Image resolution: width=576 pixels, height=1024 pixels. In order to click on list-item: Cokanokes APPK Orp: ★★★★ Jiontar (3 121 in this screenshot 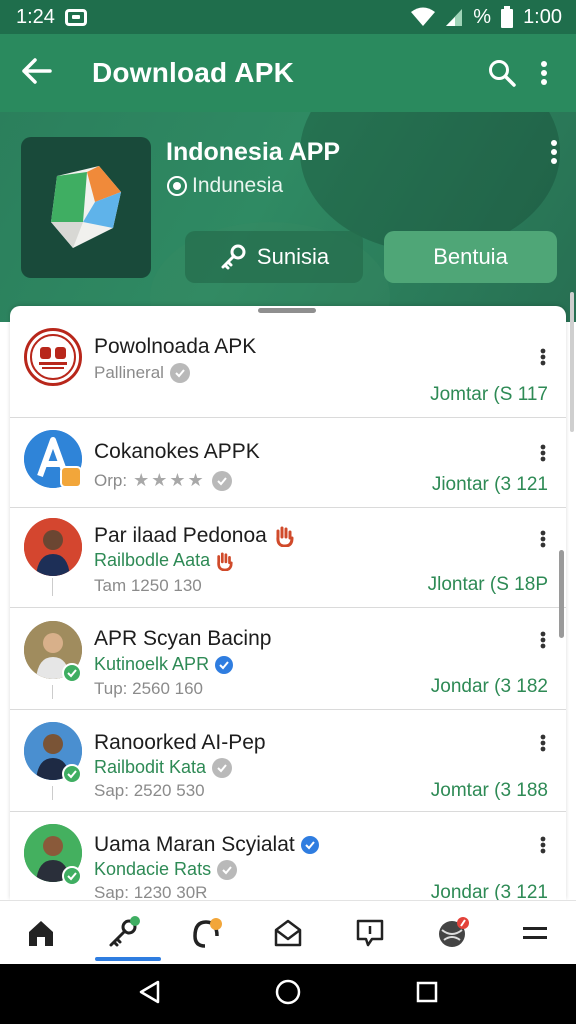, I will do `click(288, 464)`.